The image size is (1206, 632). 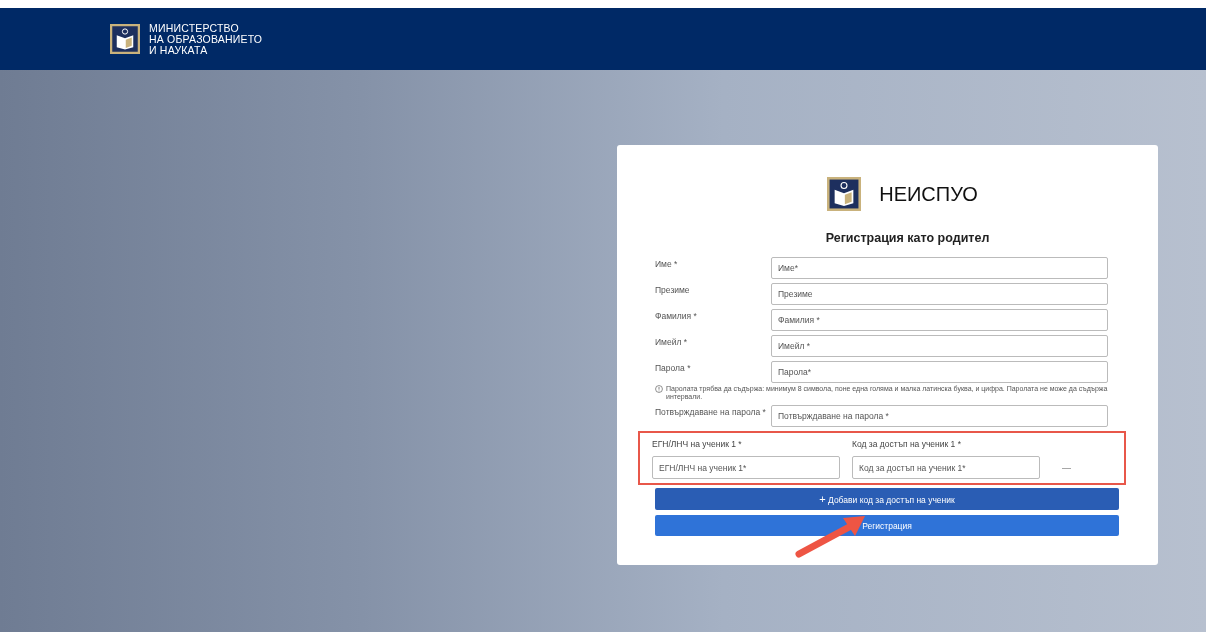 I want to click on input-field: ЕГН/ЛНЧ на ученик 1*, so click(x=746, y=467).